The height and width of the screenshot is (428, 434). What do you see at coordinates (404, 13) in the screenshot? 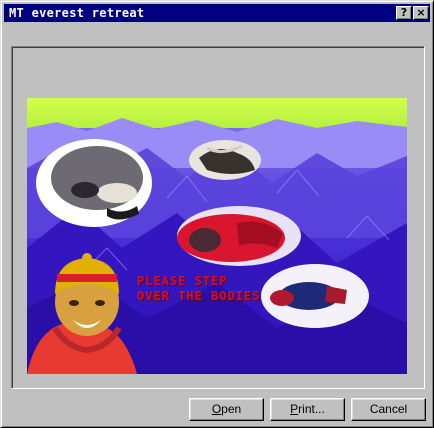
I see `help-button: ?` at bounding box center [404, 13].